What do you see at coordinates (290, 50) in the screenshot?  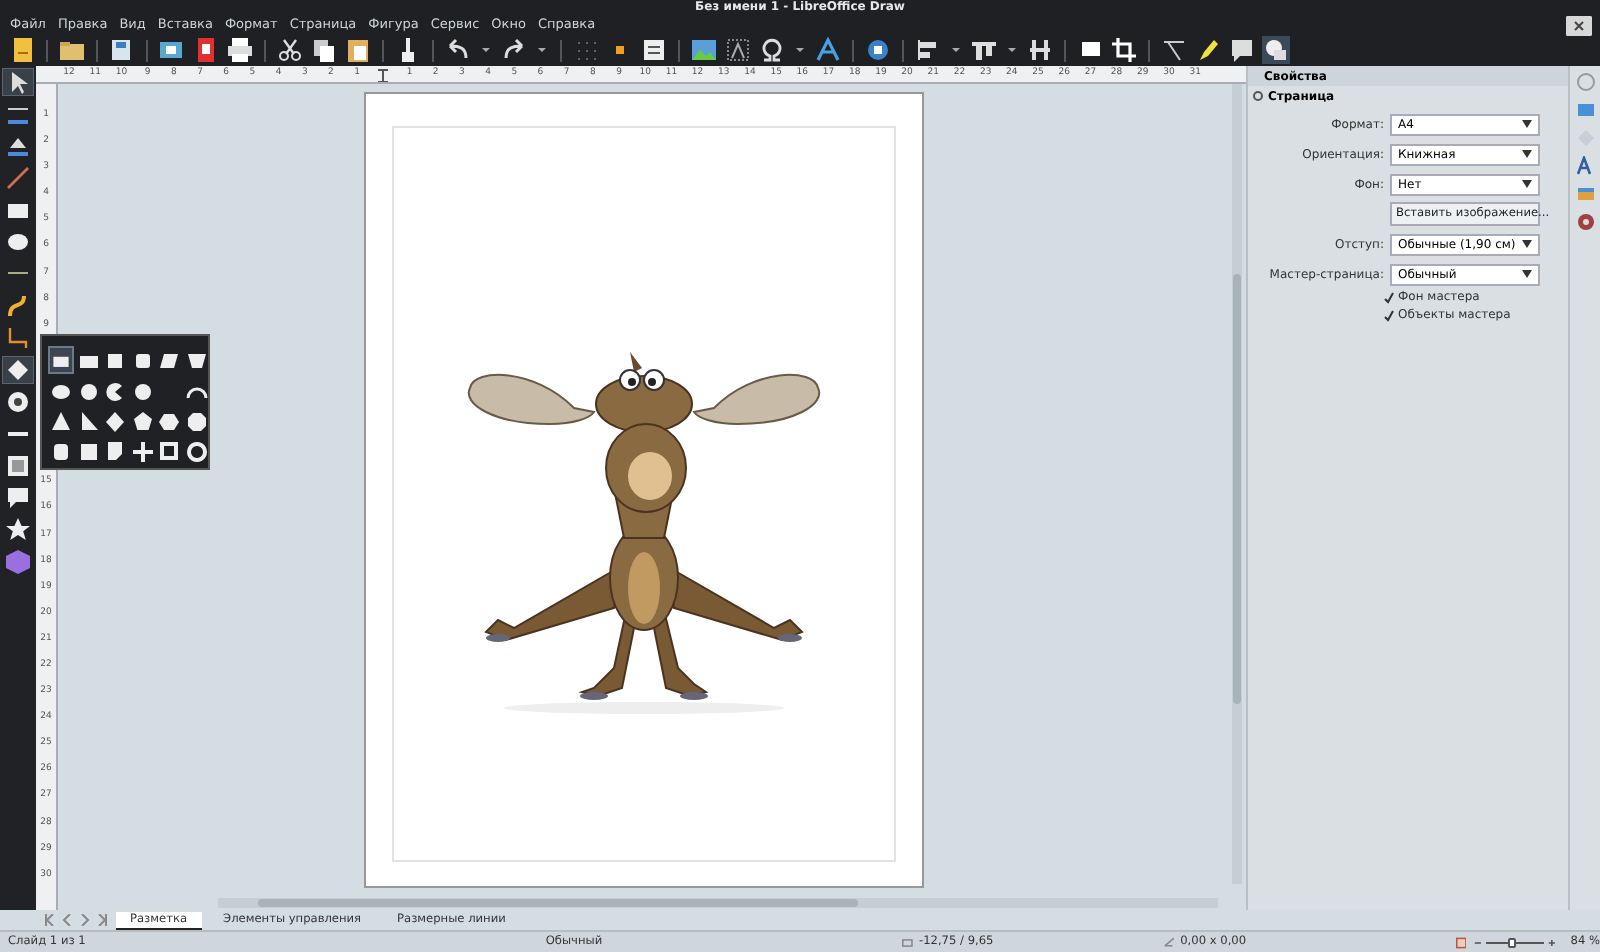 I see `scissors-icon` at bounding box center [290, 50].